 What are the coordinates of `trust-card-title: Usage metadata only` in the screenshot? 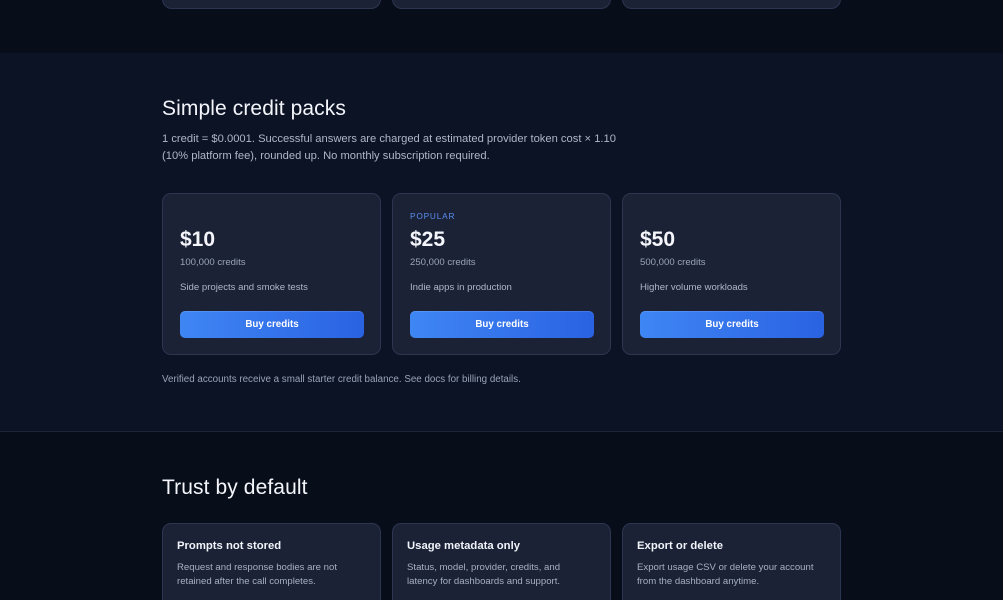 It's located at (464, 546).